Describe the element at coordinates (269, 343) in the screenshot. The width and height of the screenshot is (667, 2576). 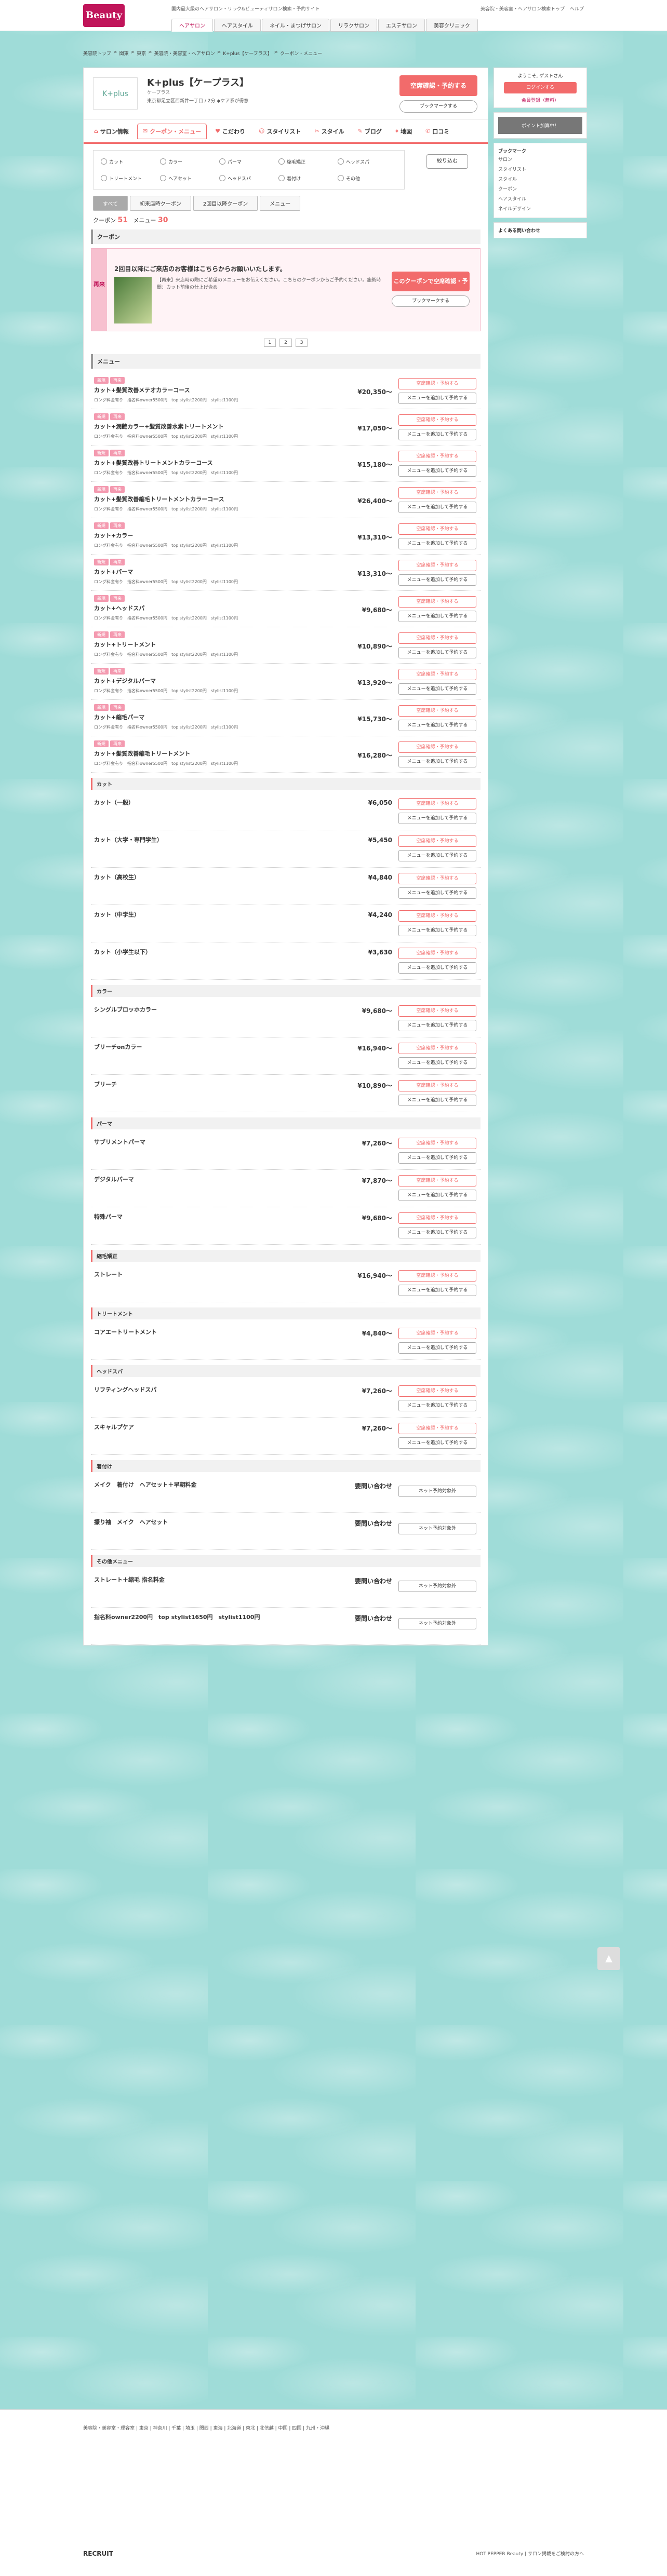
I see `page-link: 1` at that location.